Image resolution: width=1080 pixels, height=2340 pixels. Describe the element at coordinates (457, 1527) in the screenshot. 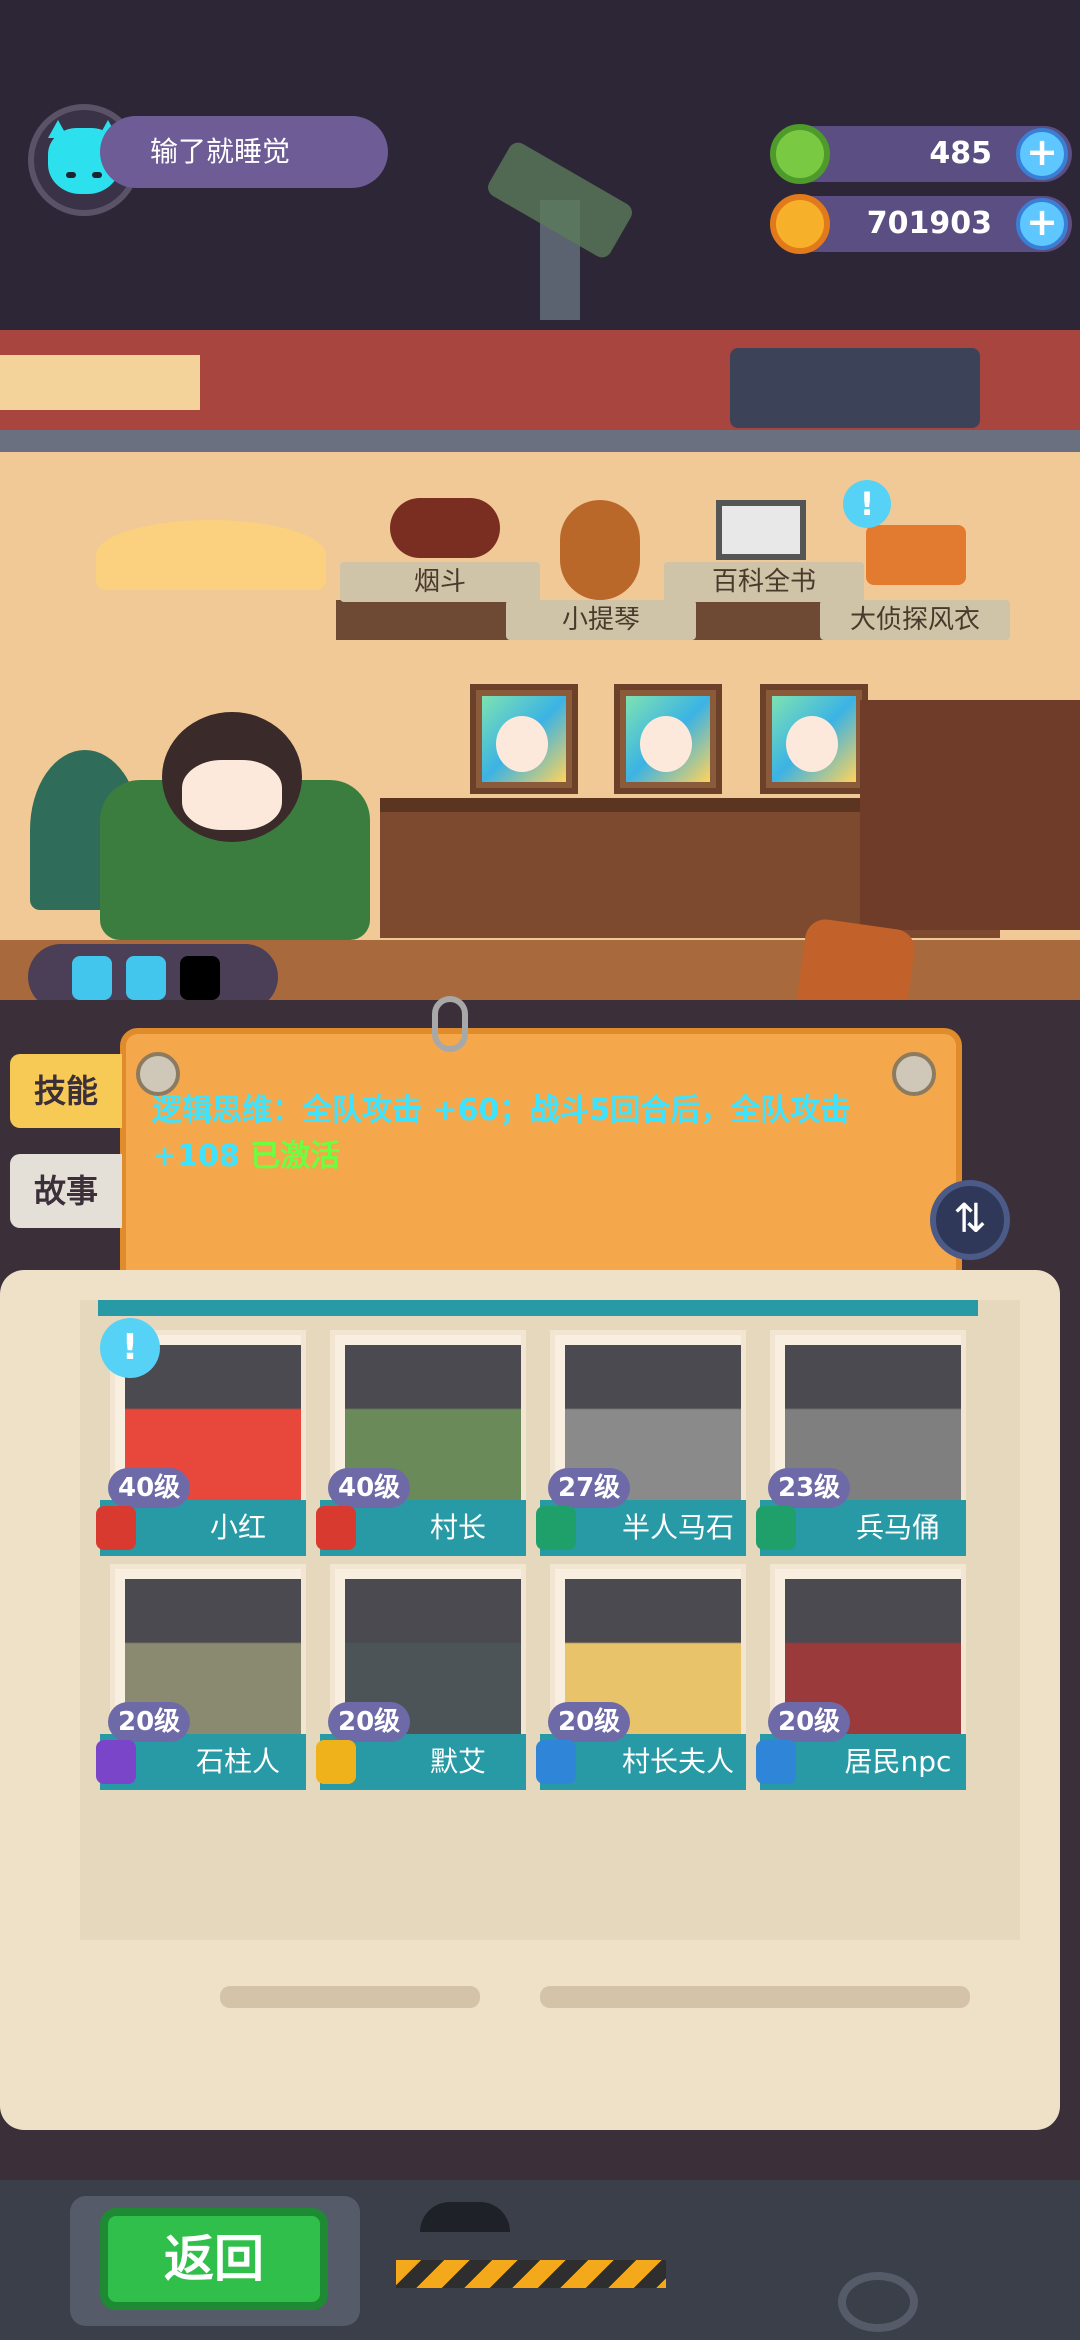

I see `character-name: 村长` at that location.